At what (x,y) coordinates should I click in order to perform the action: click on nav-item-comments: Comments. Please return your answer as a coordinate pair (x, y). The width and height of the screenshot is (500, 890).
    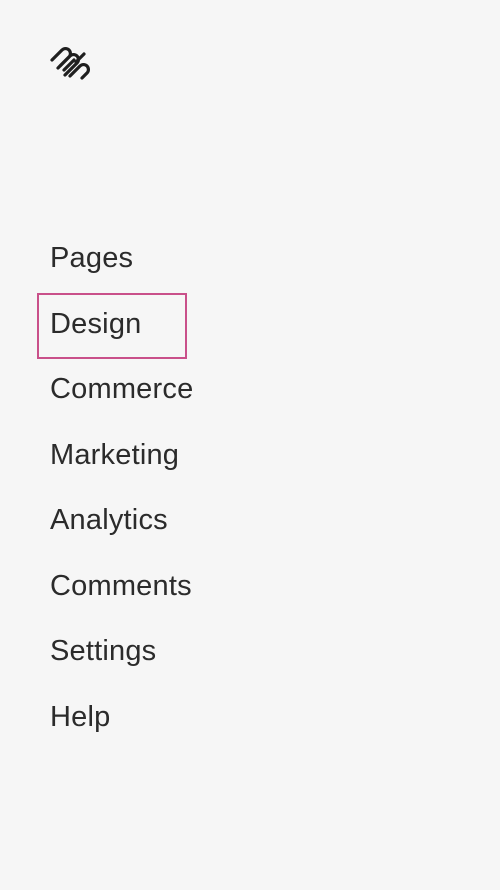
    Looking at the image, I should click on (250, 587).